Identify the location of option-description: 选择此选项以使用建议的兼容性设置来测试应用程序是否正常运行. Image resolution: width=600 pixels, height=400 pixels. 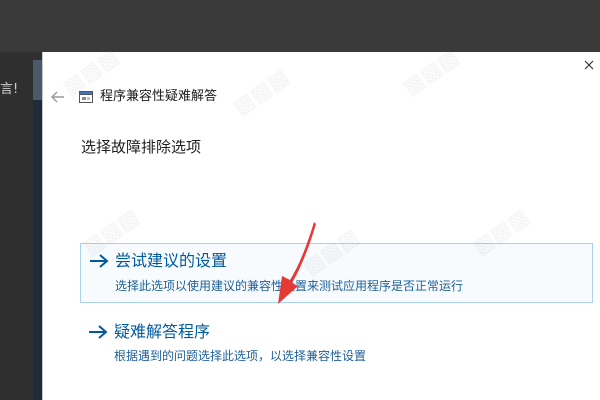
(289, 286).